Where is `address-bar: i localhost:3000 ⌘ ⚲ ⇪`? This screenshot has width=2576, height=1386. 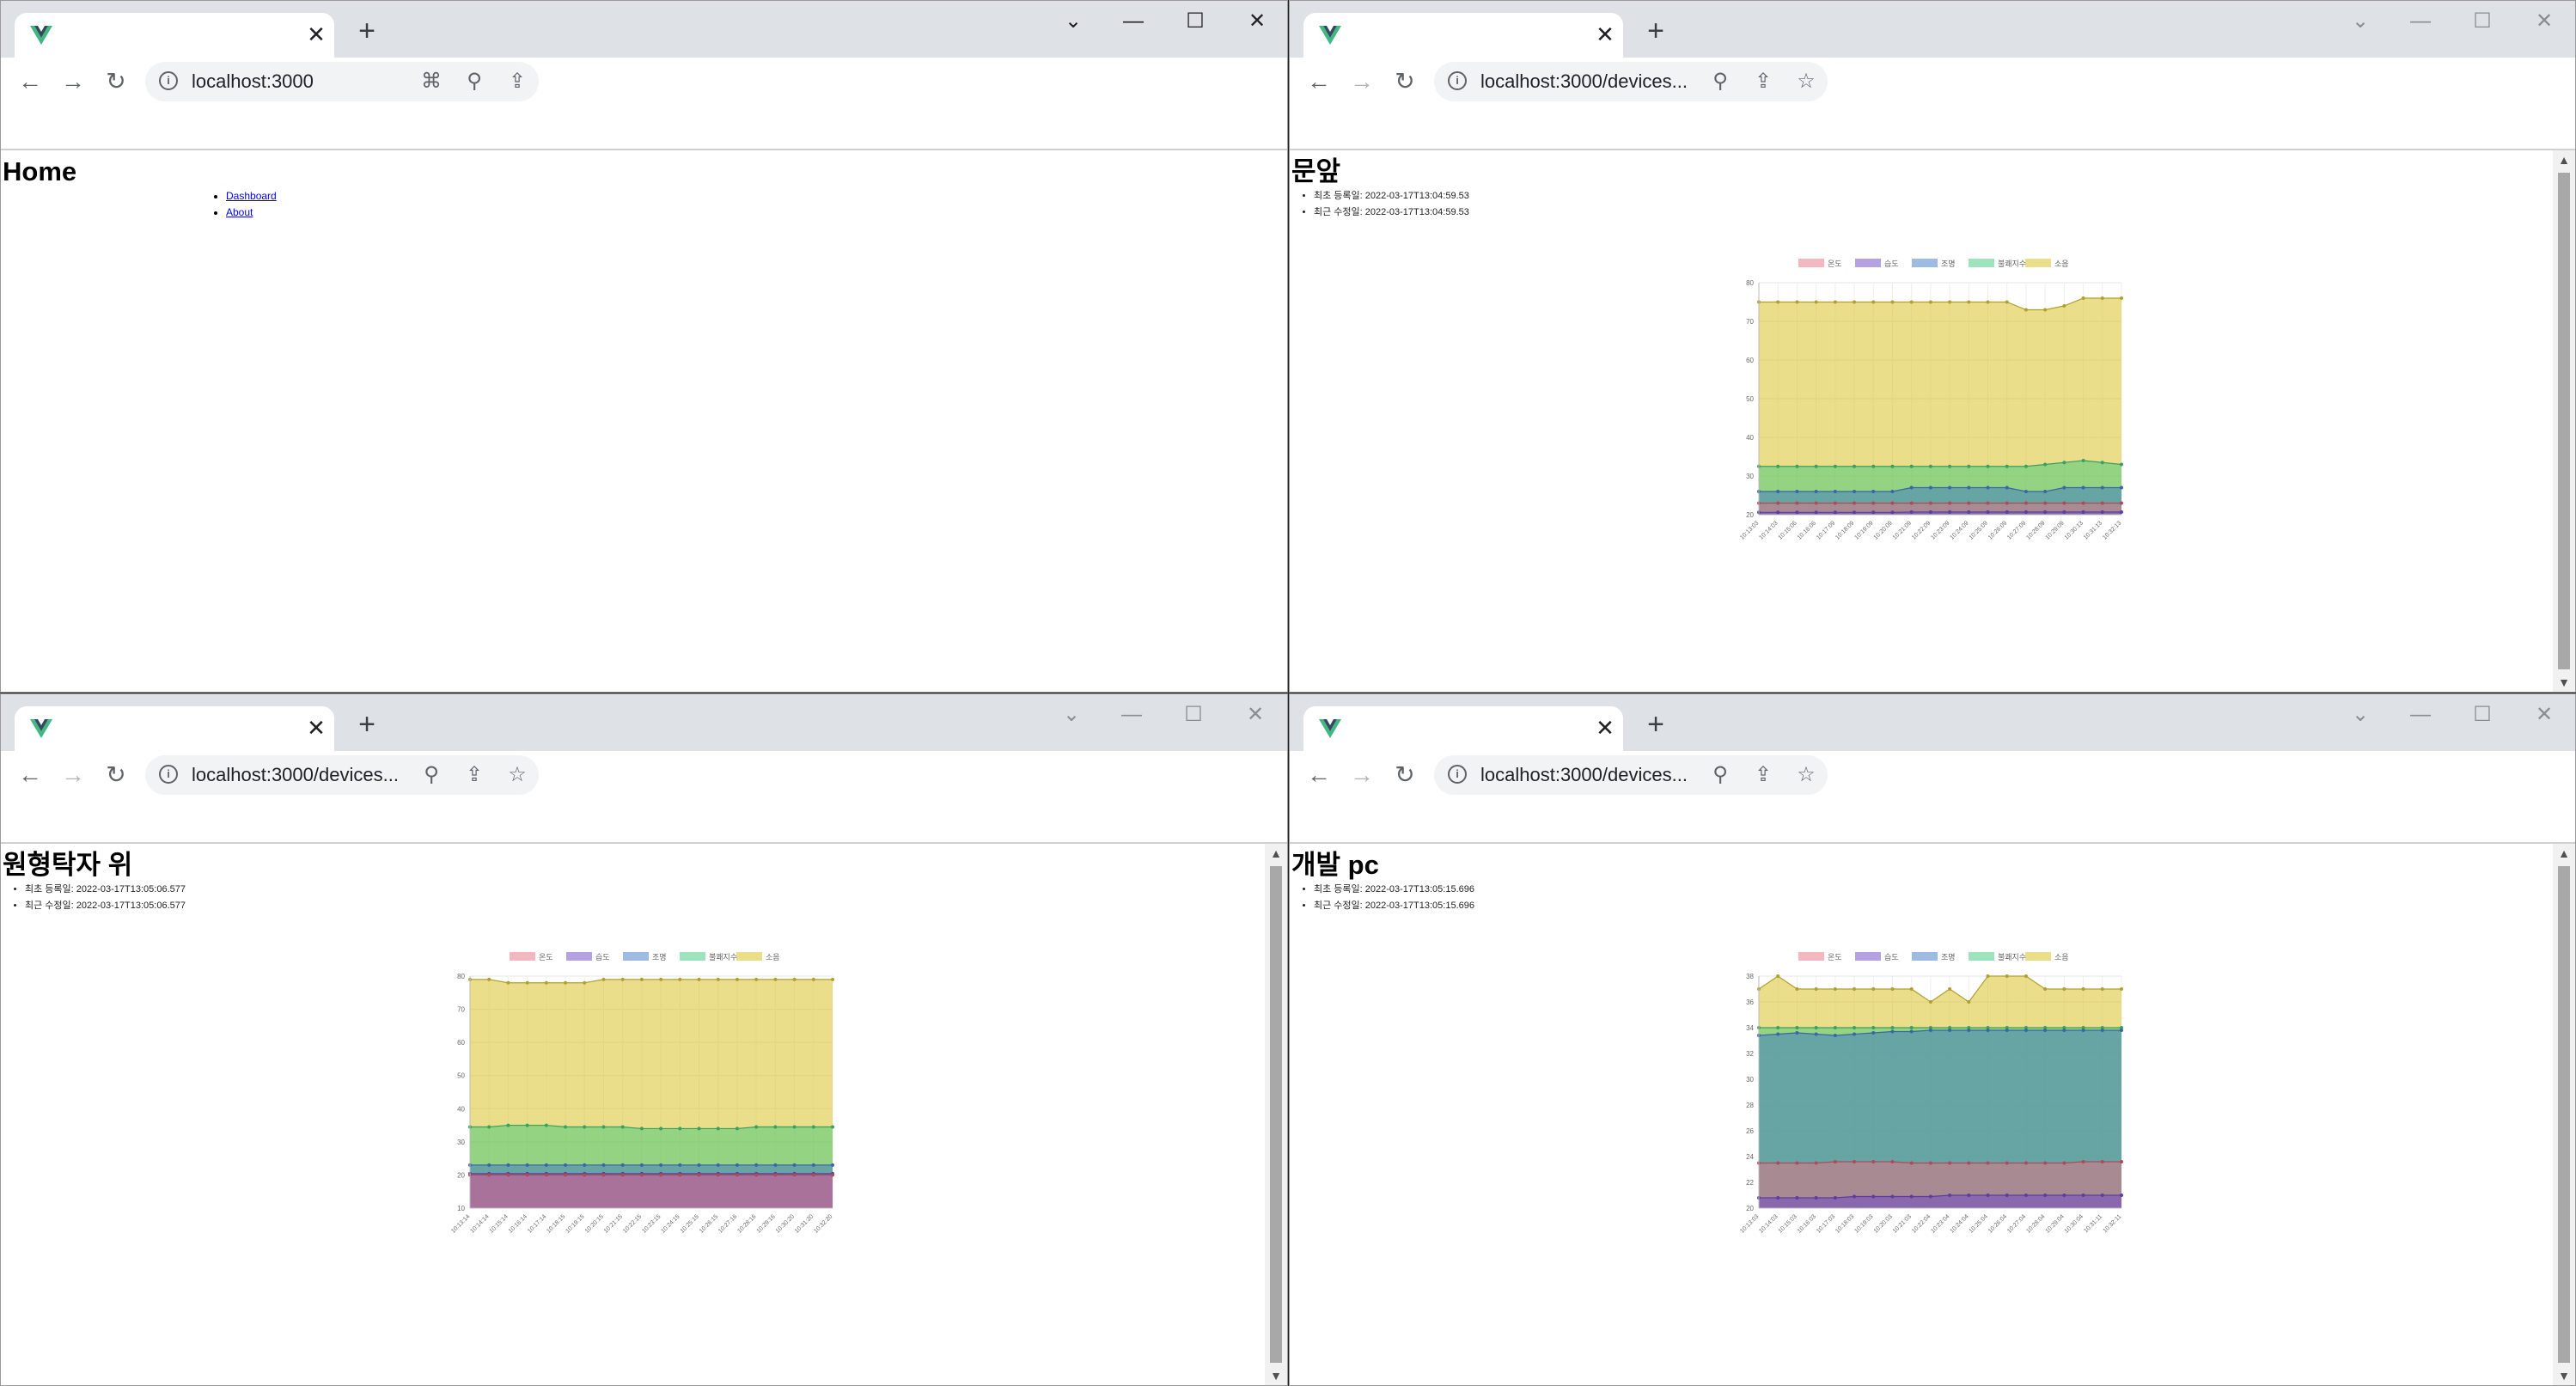
address-bar: i localhost:3000 ⌘ ⚲ ⇪ is located at coordinates (342, 81).